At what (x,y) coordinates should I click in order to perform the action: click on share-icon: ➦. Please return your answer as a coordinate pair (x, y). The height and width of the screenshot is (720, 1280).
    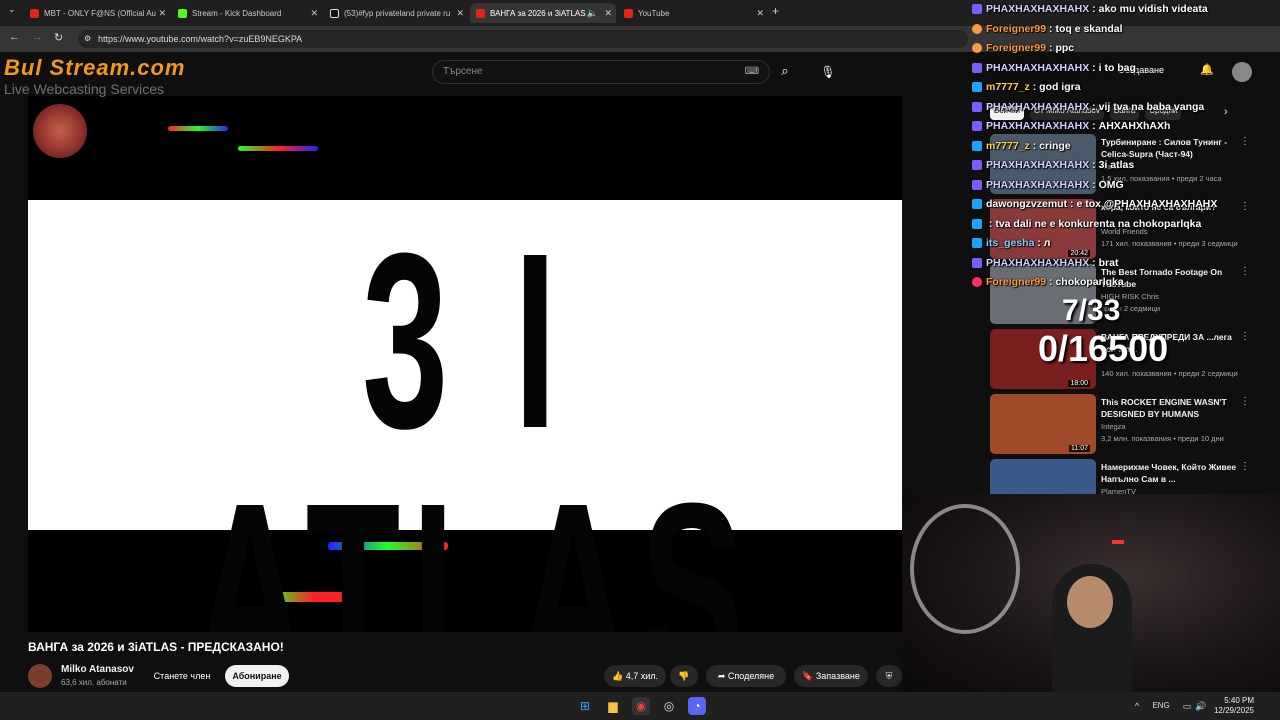
    Looking at the image, I should click on (721, 676).